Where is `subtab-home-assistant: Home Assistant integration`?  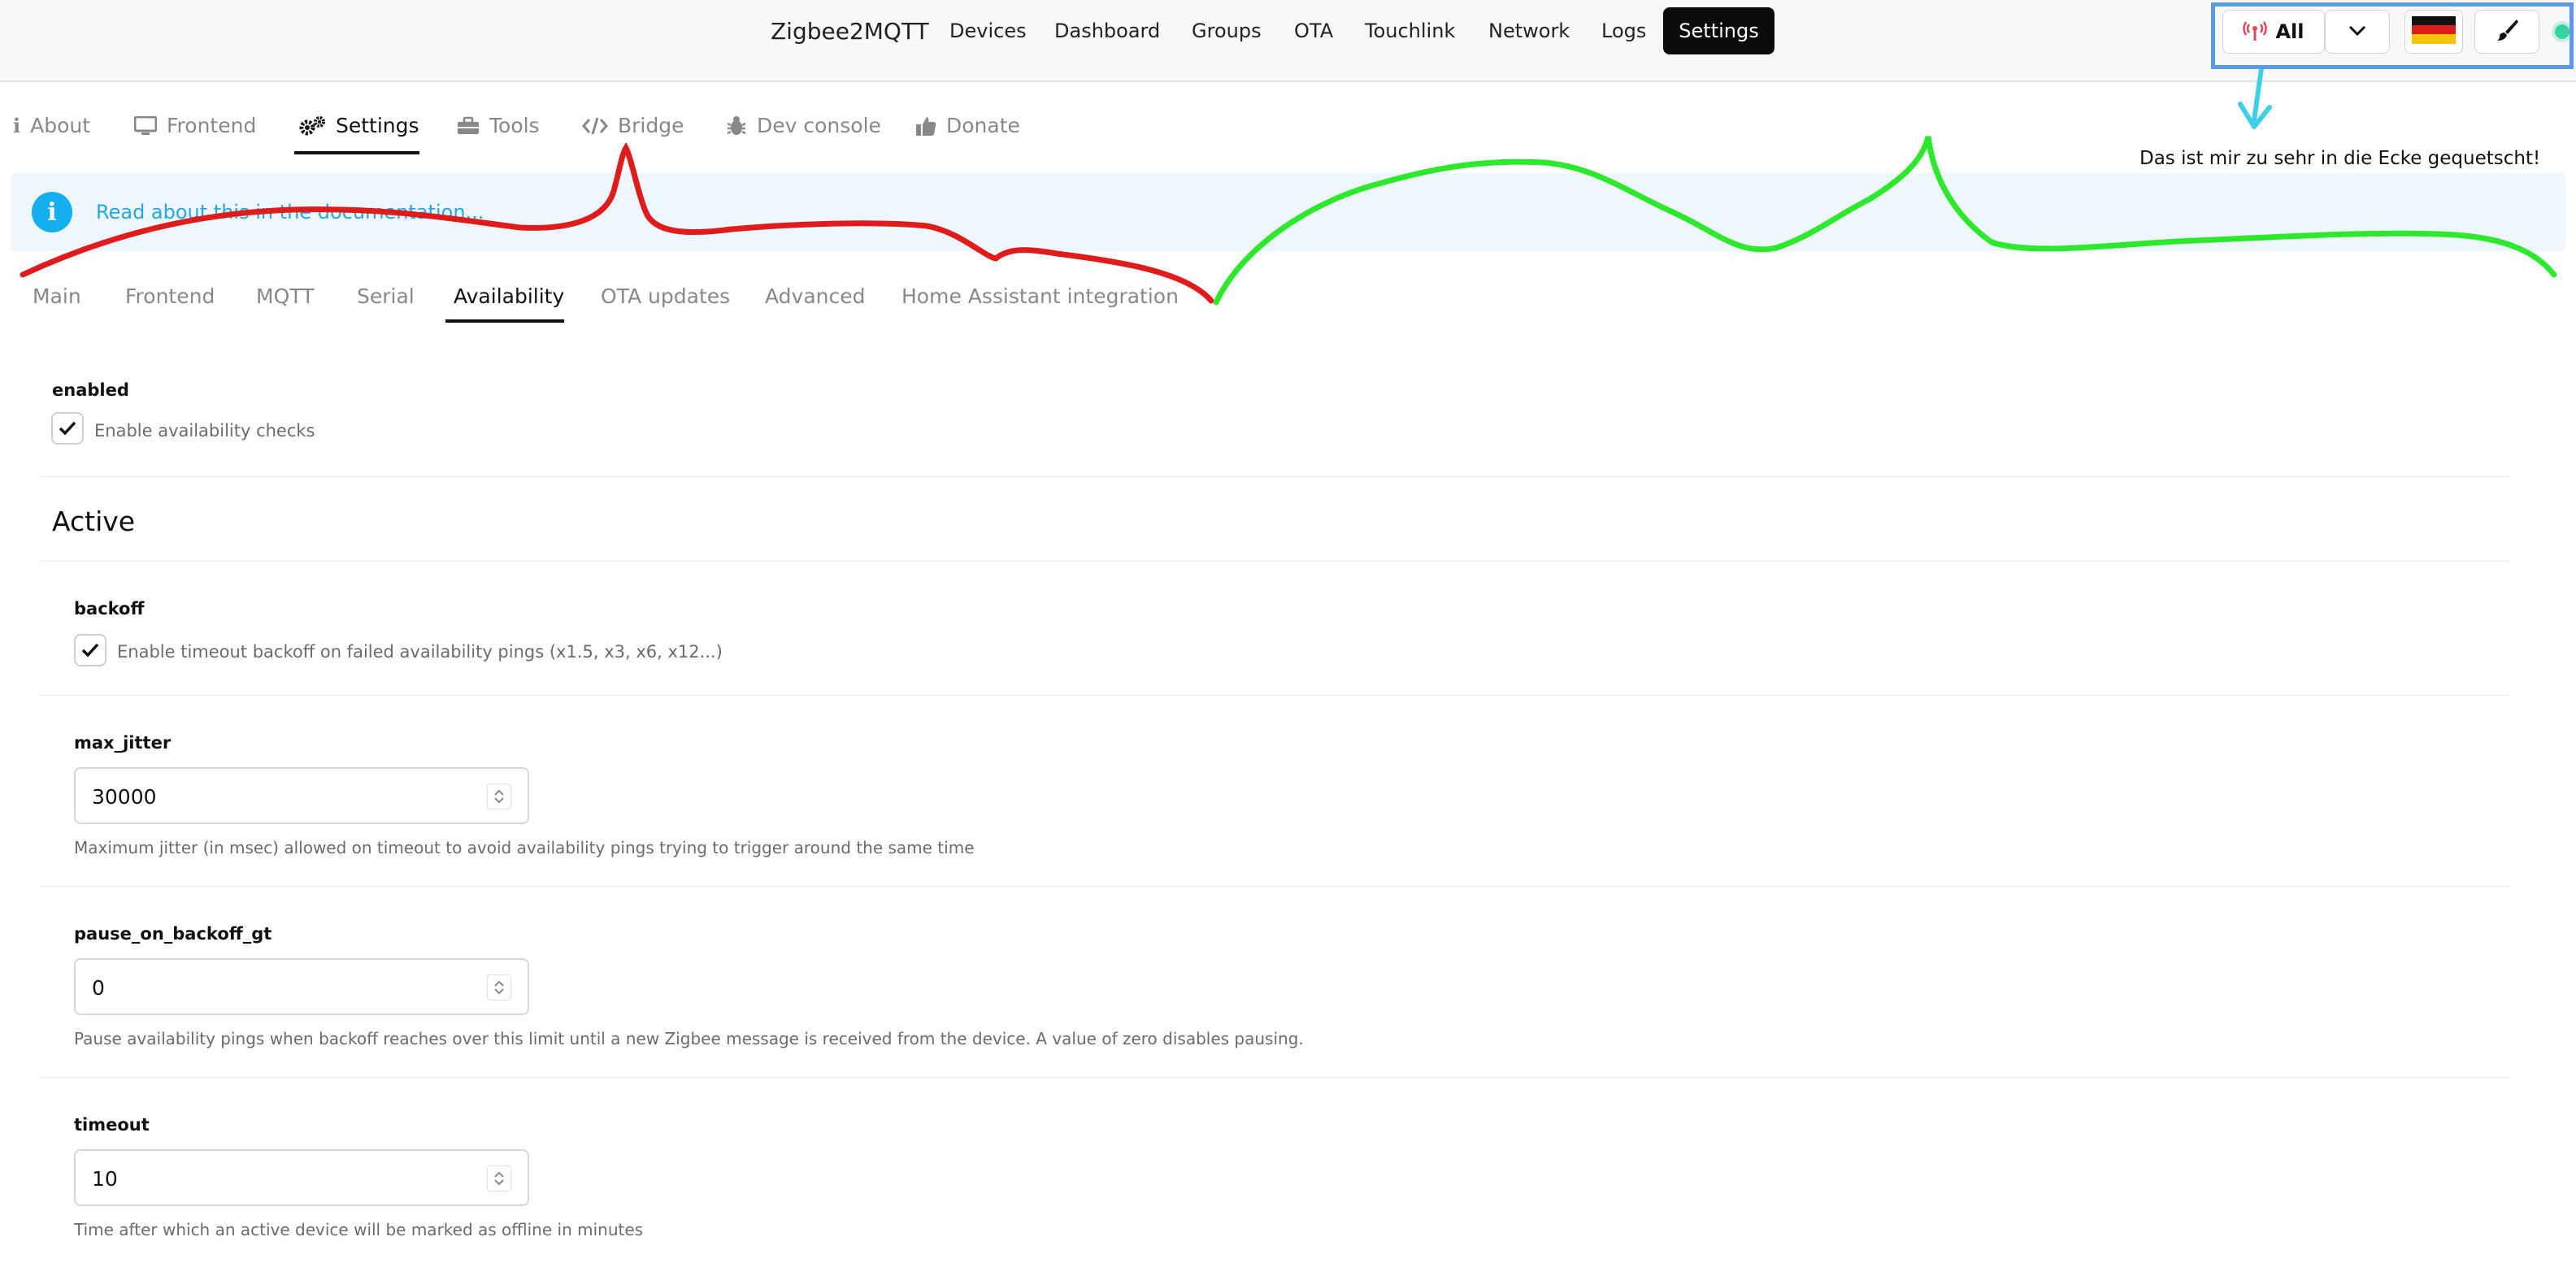
subtab-home-assistant: Home Assistant integration is located at coordinates (1040, 296).